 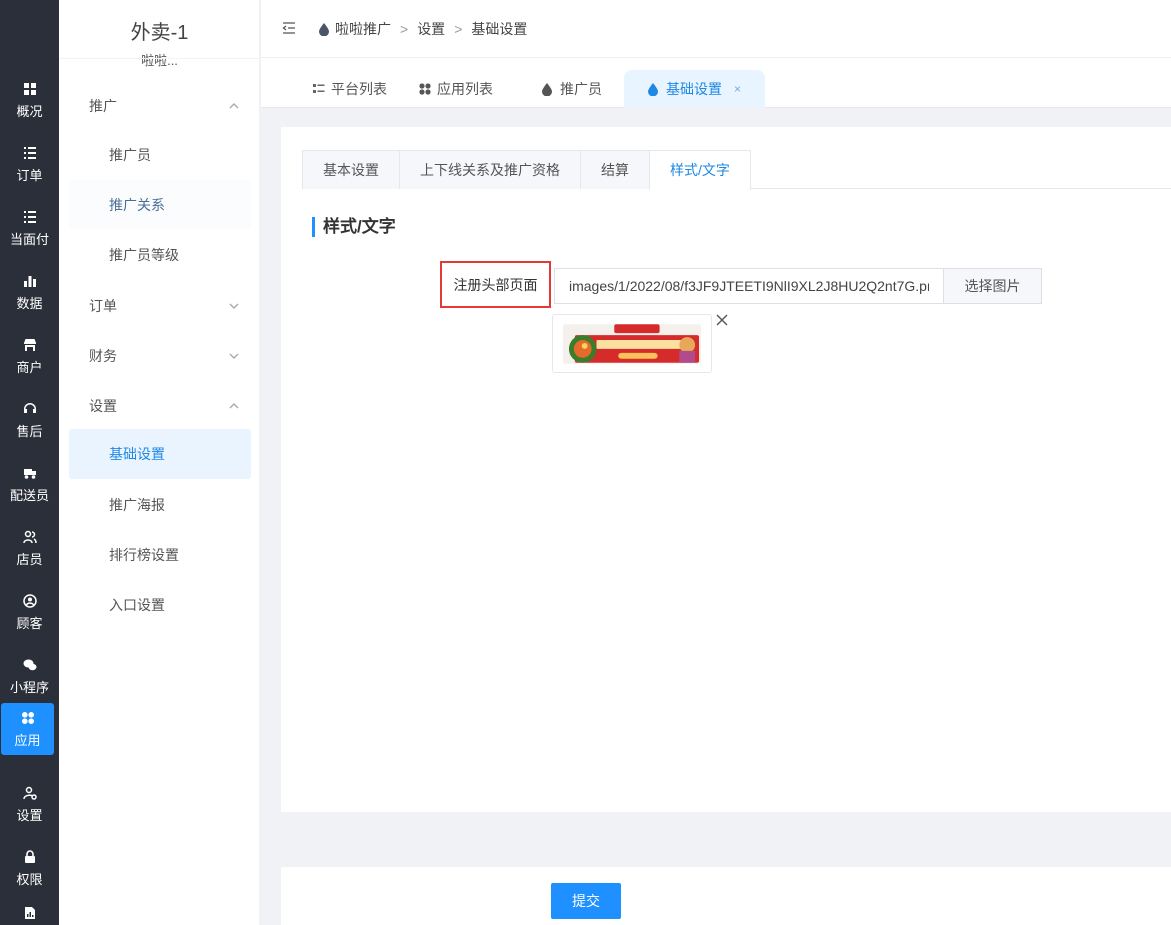 What do you see at coordinates (615, 169) in the screenshot?
I see `tab-settlement: 结算` at bounding box center [615, 169].